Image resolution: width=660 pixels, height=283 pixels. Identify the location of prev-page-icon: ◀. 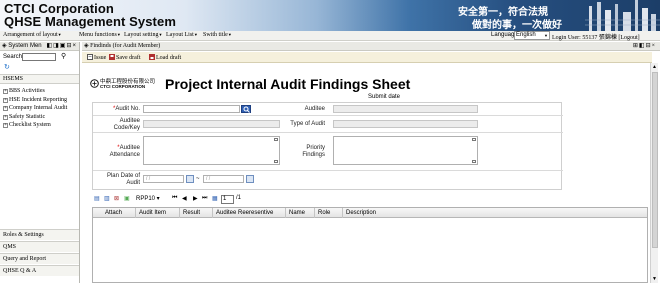
(184, 198).